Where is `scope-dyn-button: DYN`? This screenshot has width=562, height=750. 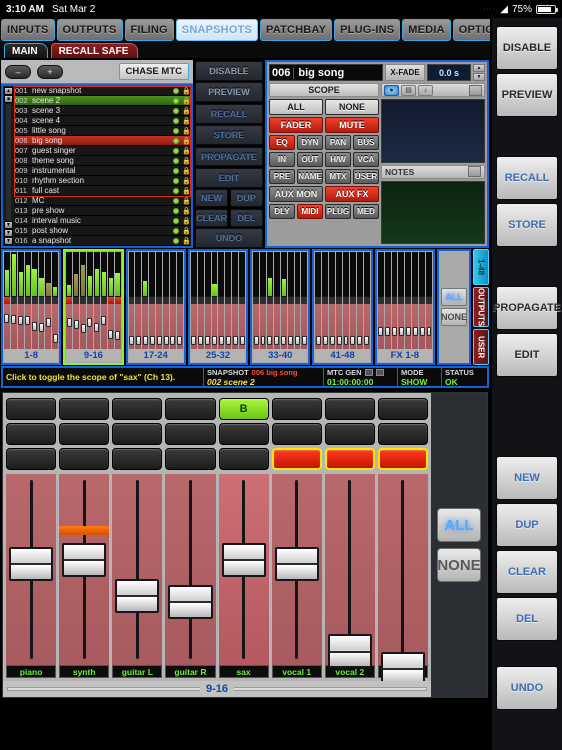 scope-dyn-button: DYN is located at coordinates (310, 142).